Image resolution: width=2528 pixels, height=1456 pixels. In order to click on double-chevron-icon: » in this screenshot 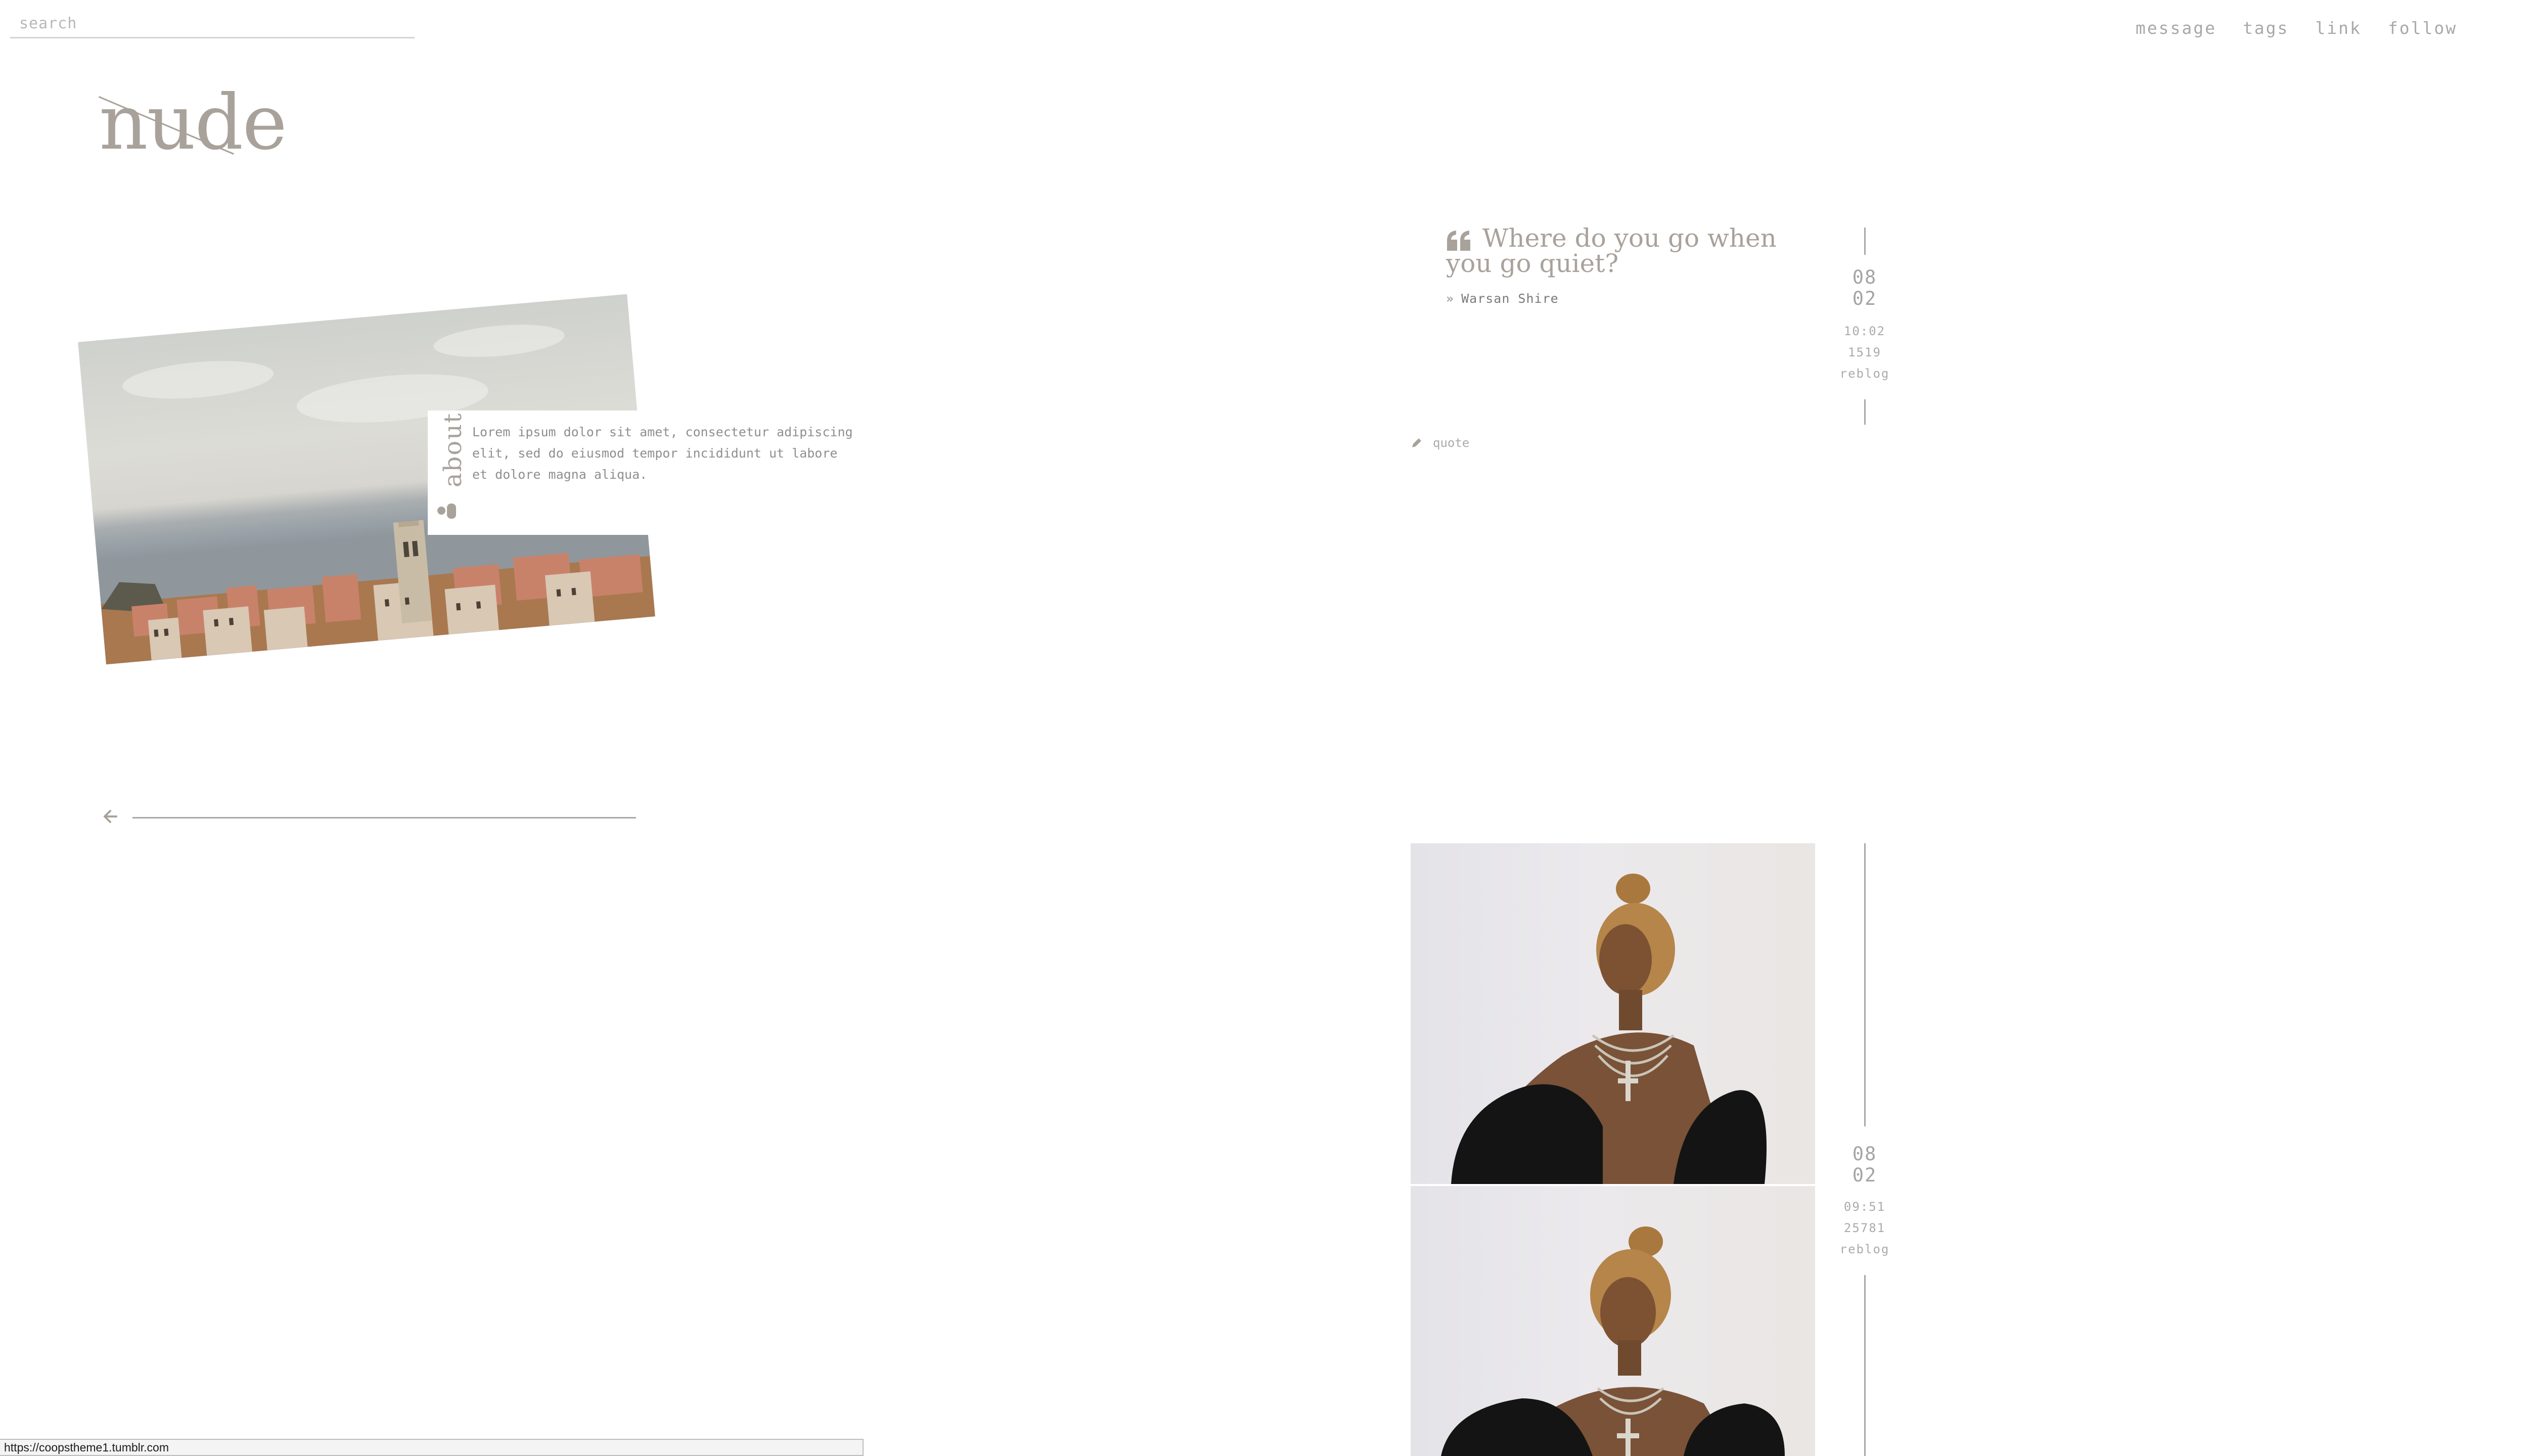, I will do `click(1451, 298)`.